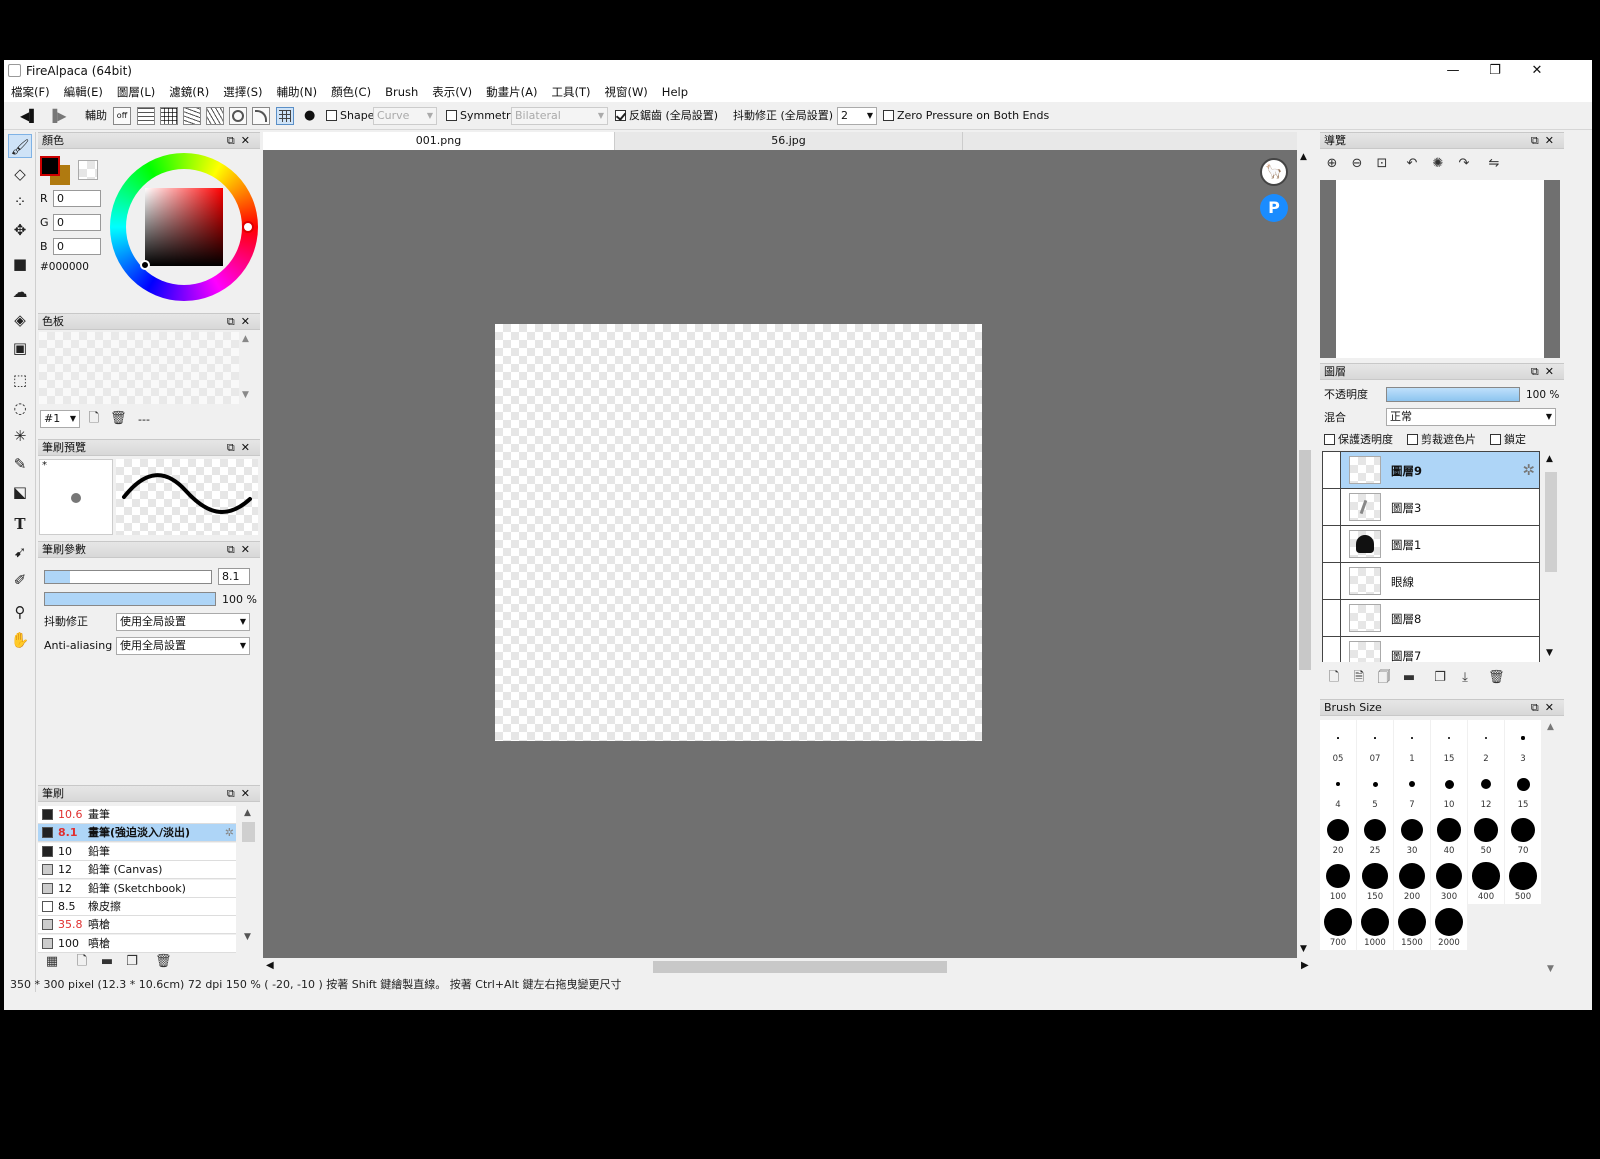 The height and width of the screenshot is (1159, 1600). I want to click on menu-brush: Brush, so click(401, 92).